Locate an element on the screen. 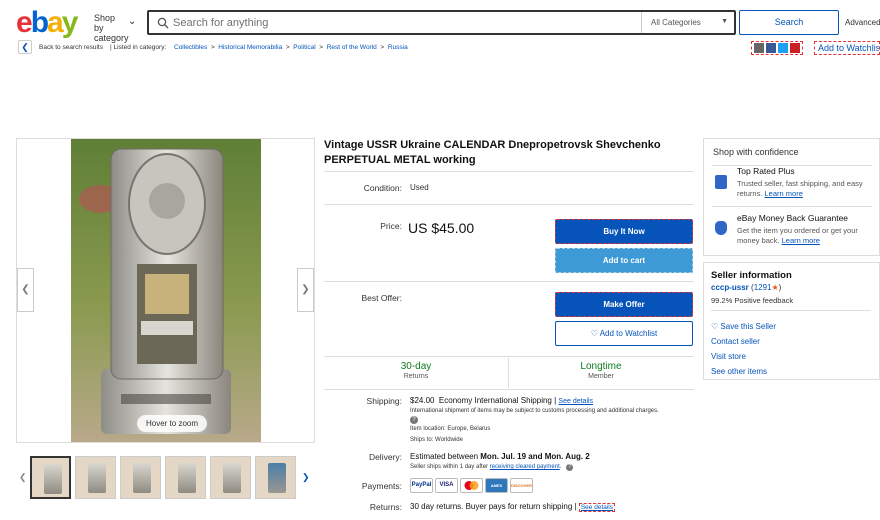 The height and width of the screenshot is (520, 880). category-select-value: All Categories is located at coordinates (676, 22).